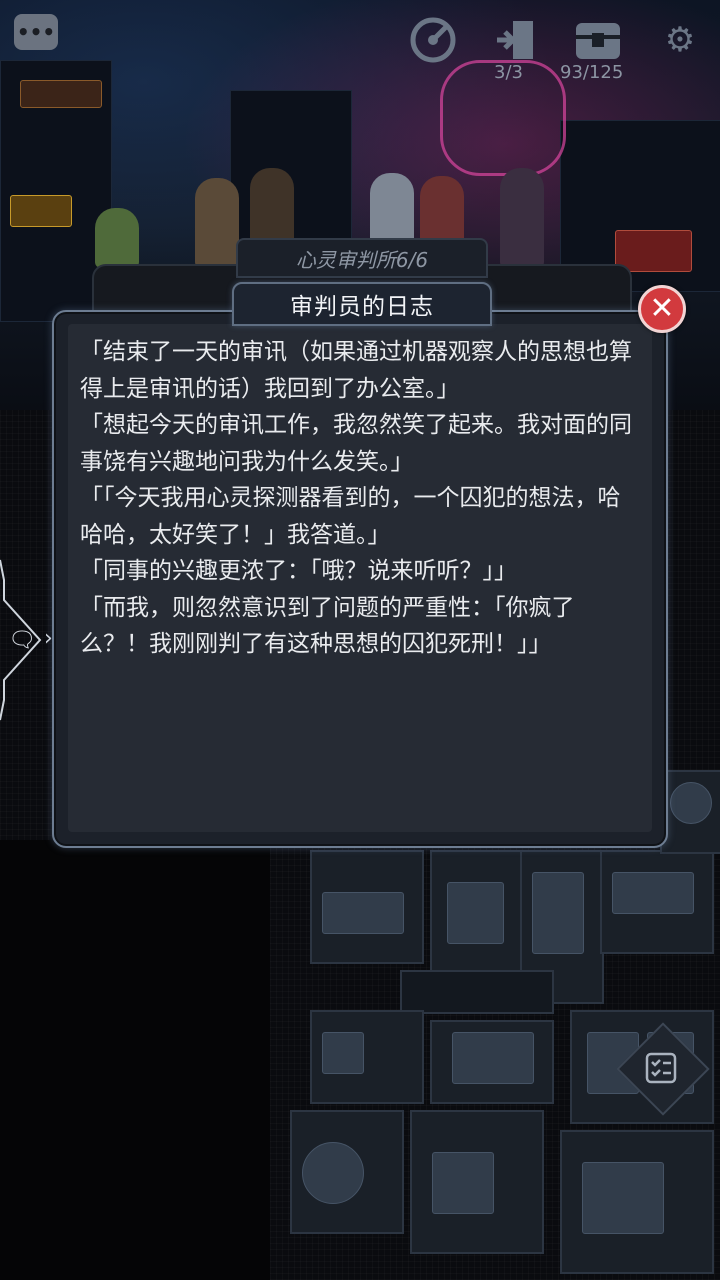 This screenshot has width=720, height=1280. Describe the element at coordinates (661, 1068) in the screenshot. I see `checklist-icon` at that location.